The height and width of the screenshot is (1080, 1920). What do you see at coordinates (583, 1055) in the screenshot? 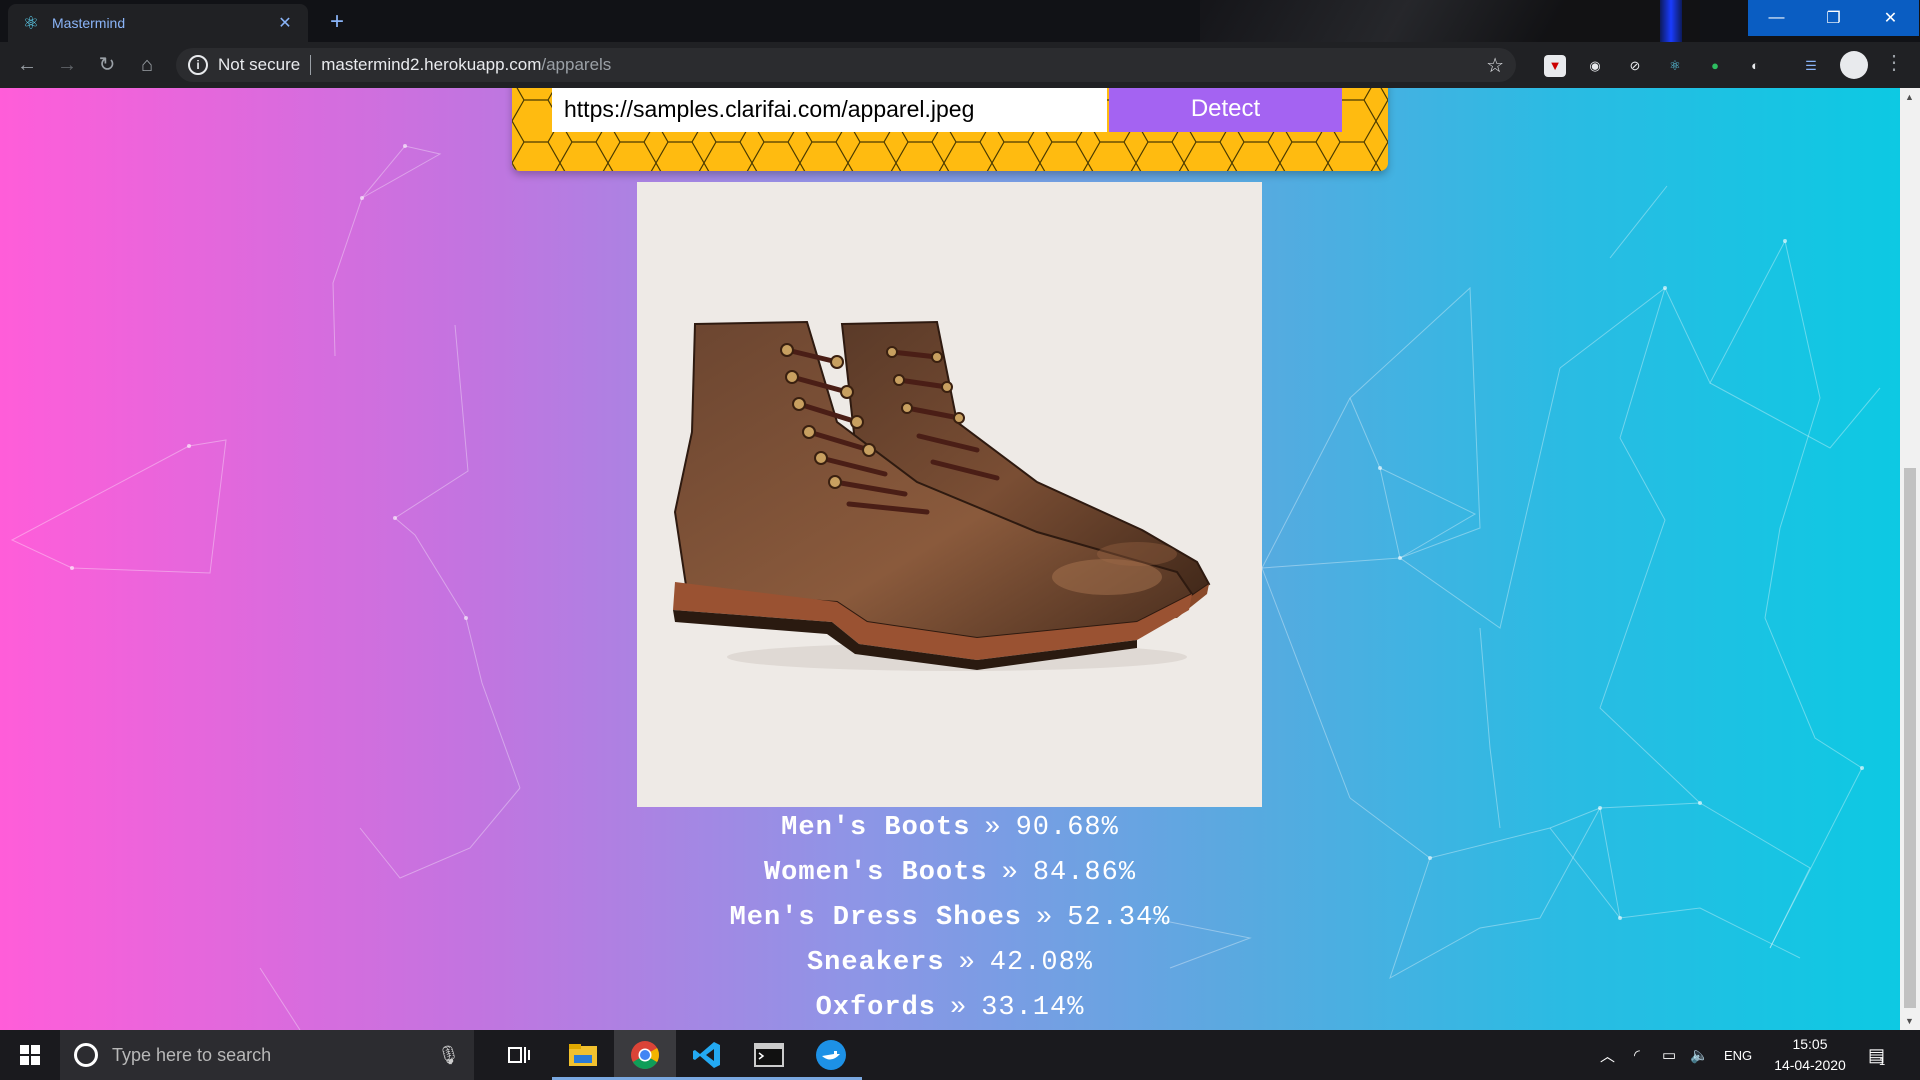
I see `file-explorer-icon` at bounding box center [583, 1055].